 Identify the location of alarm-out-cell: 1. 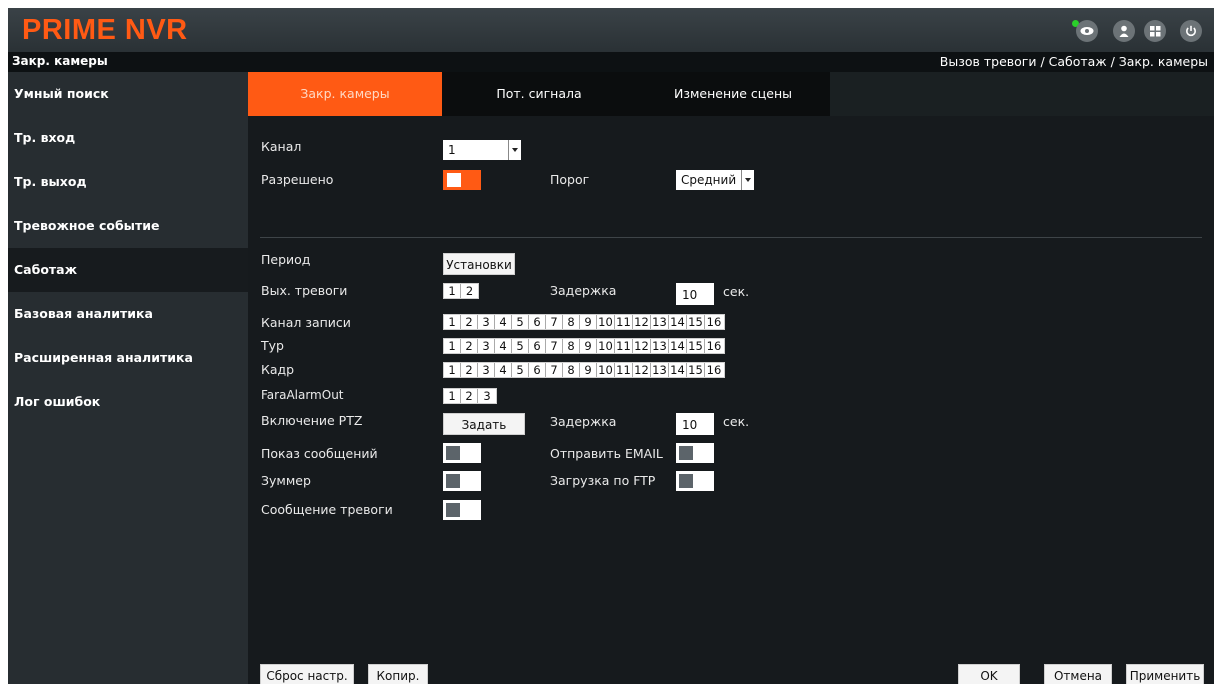
(452, 291).